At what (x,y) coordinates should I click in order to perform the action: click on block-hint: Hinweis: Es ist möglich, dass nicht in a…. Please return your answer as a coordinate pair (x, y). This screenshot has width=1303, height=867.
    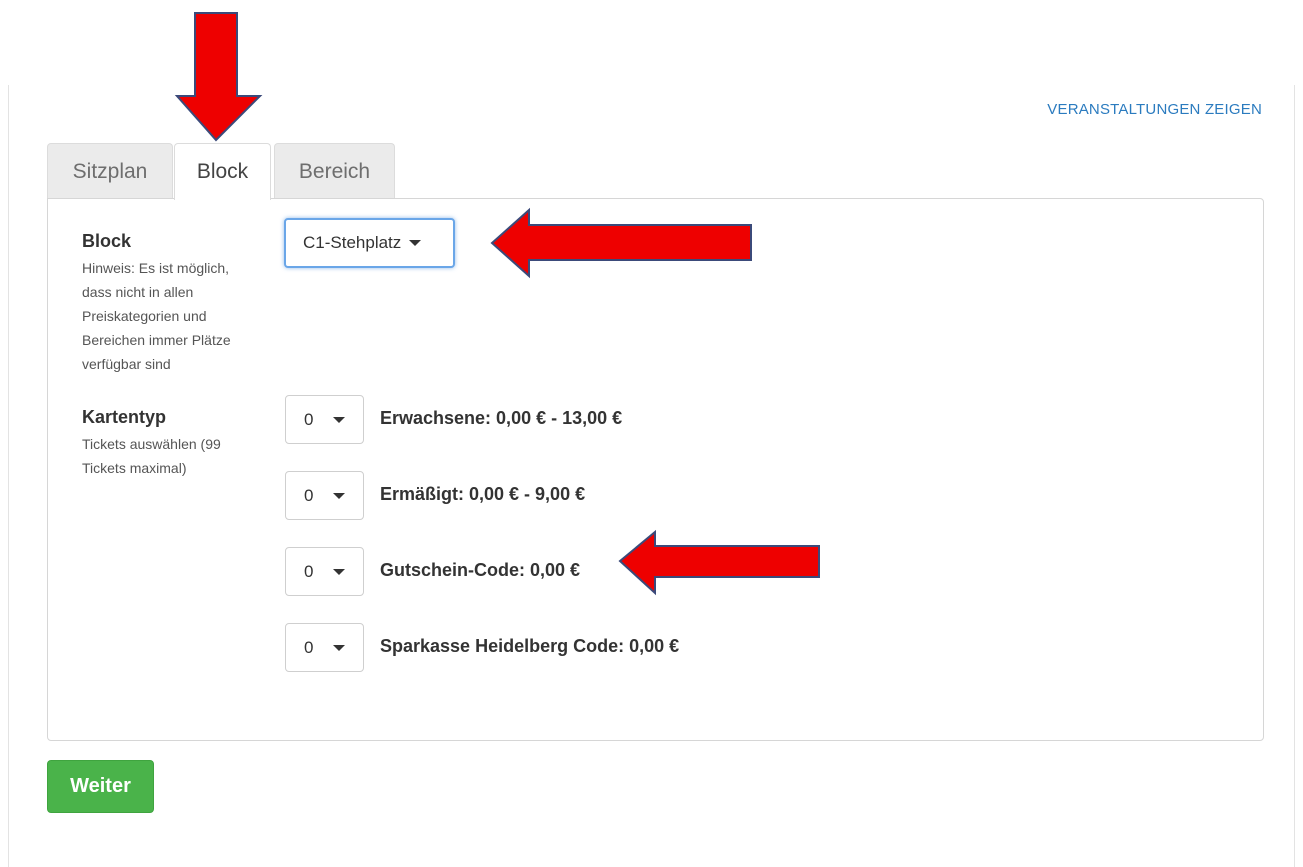
    Looking at the image, I should click on (156, 316).